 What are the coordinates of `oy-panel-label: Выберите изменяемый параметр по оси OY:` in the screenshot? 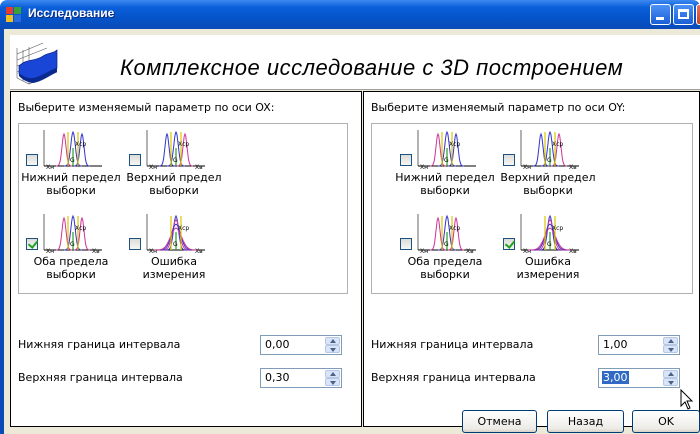 It's located at (498, 107).